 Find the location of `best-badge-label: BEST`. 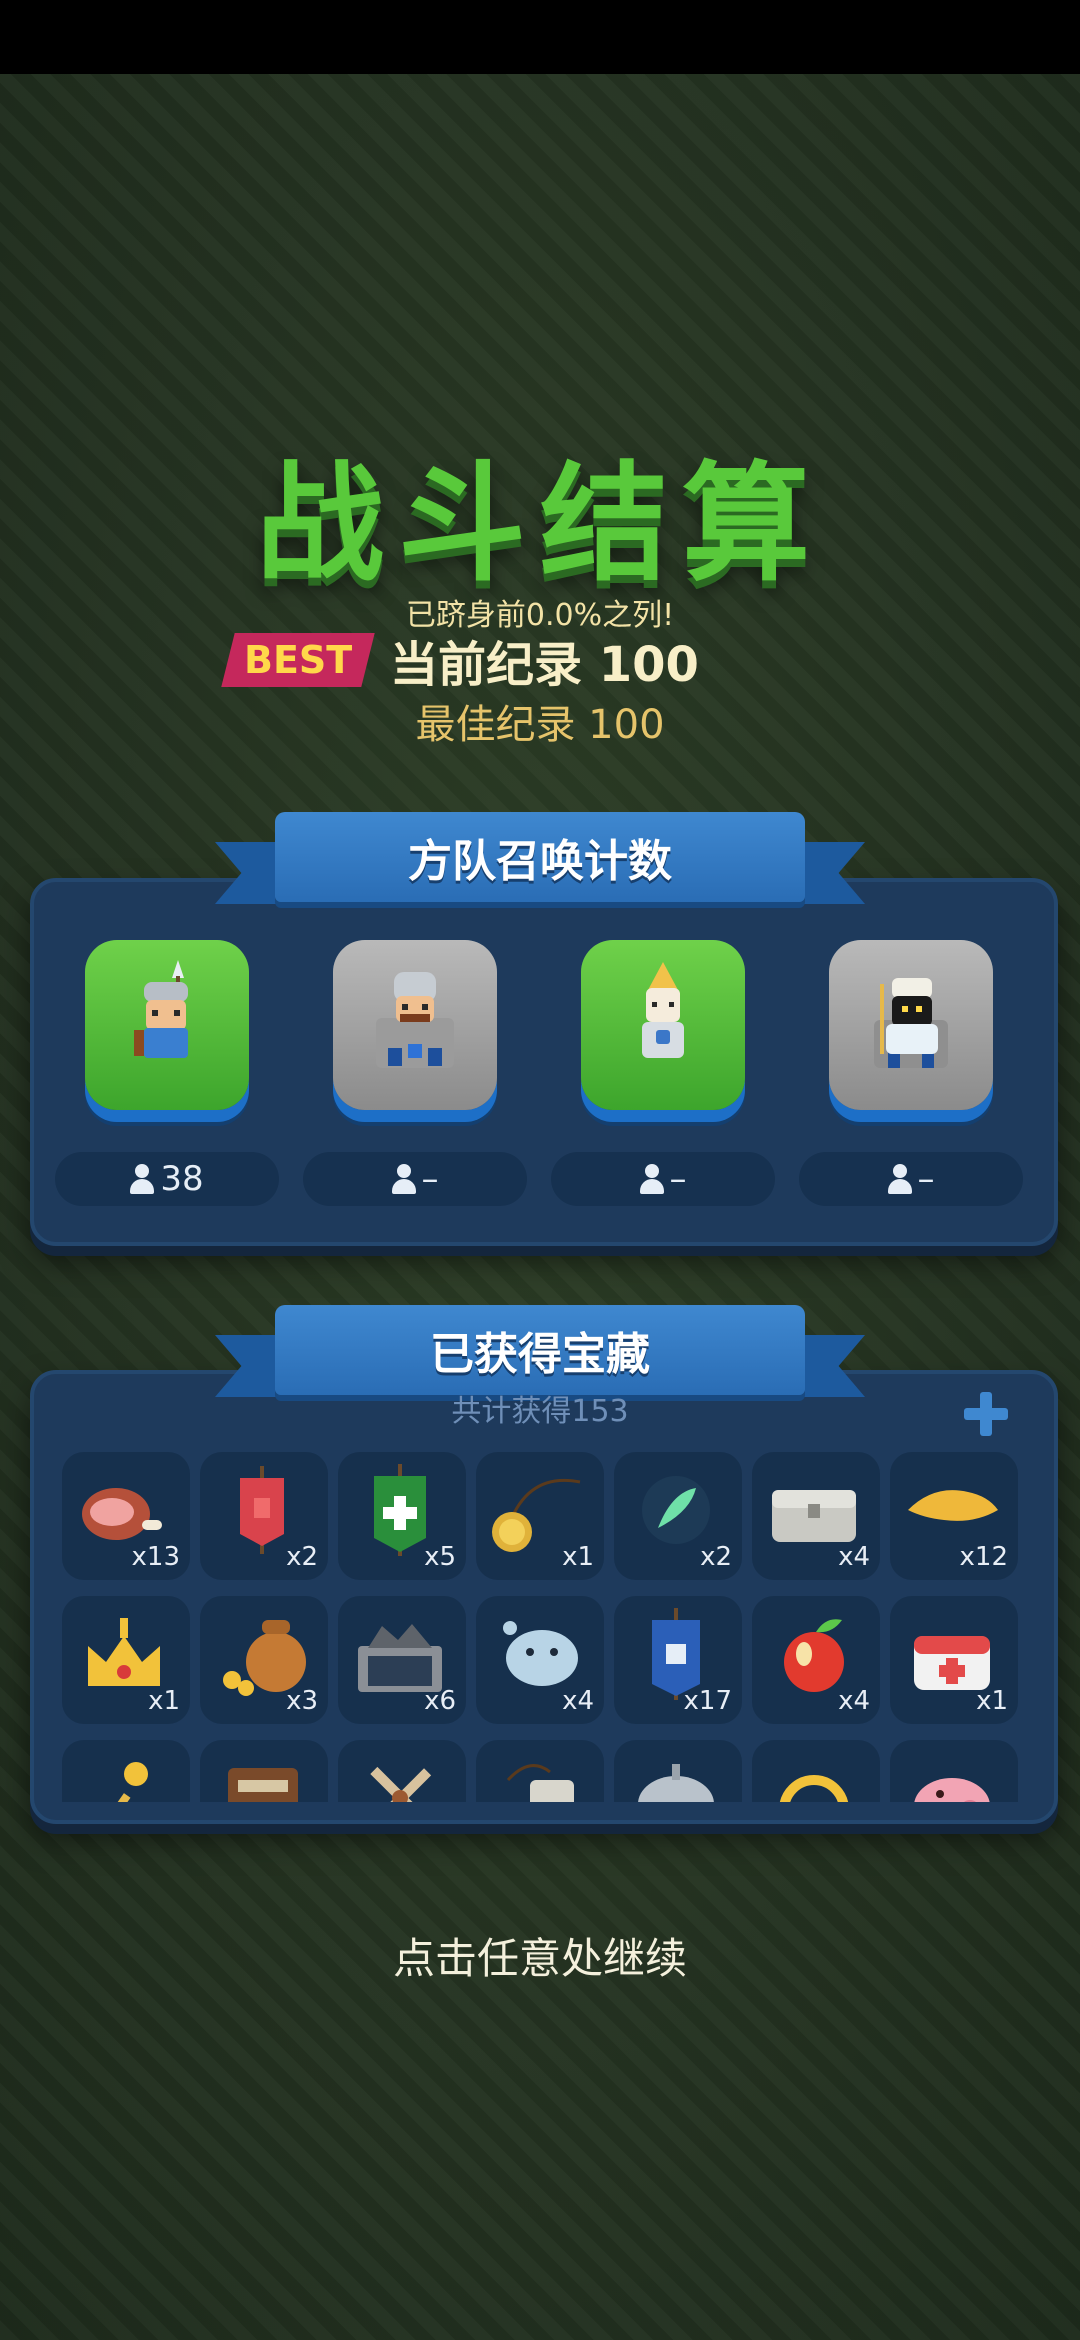

best-badge-label: BEST is located at coordinates (298, 660).